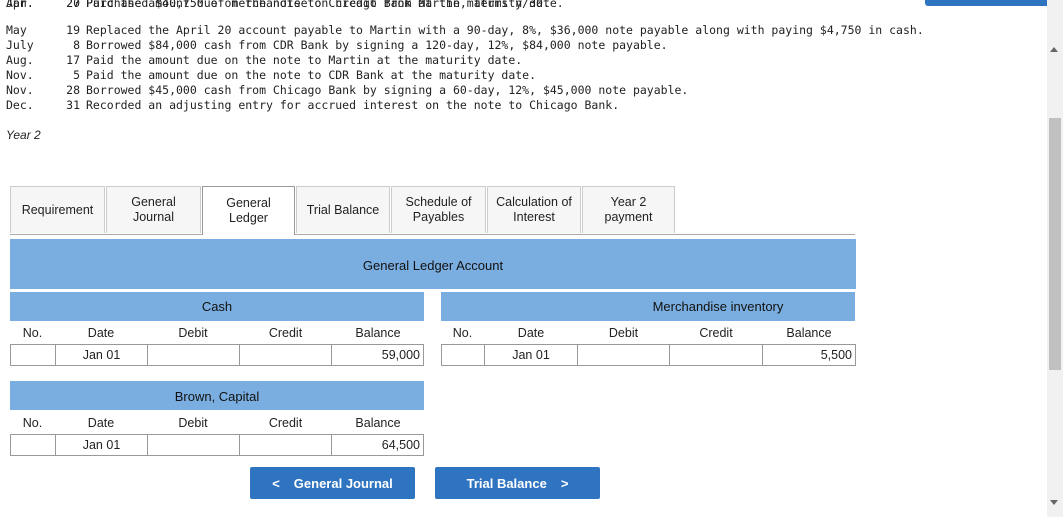 The width and height of the screenshot is (1063, 517). Describe the element at coordinates (433, 265) in the screenshot. I see `ledger-title: General Ledger Account` at that location.